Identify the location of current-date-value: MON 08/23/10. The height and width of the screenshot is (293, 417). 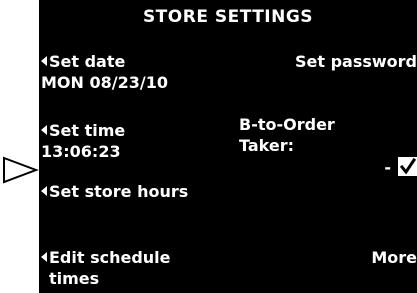
(104, 82).